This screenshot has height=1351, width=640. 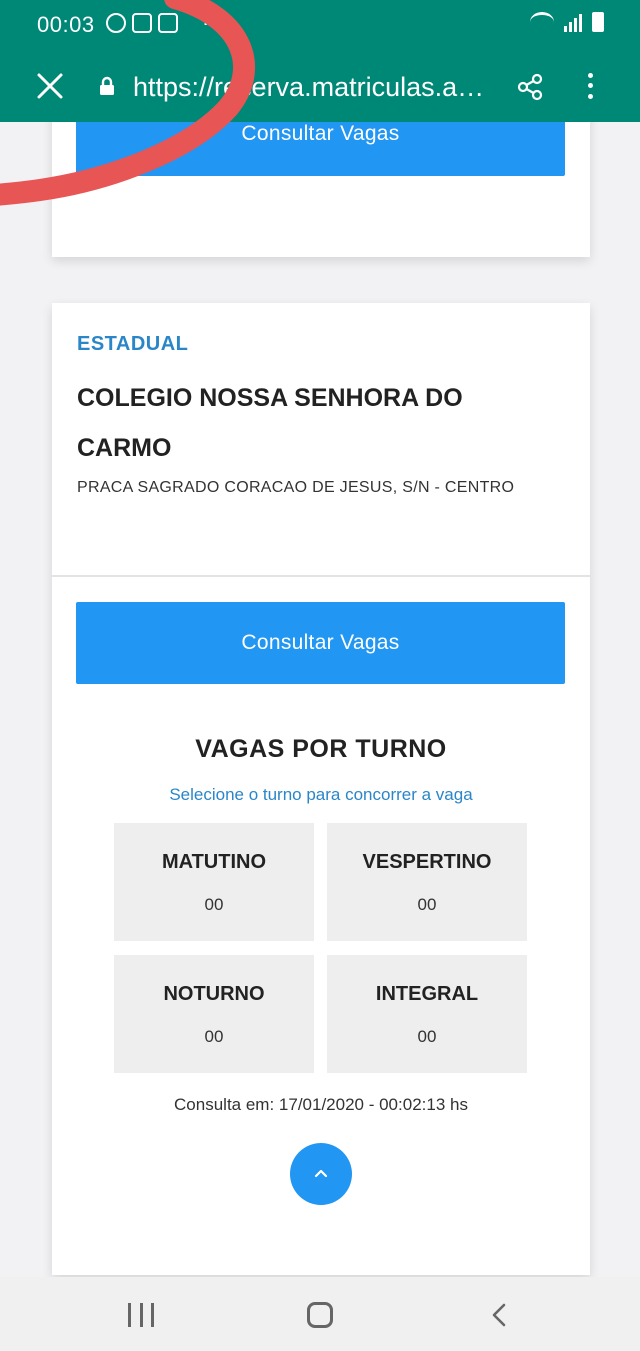 What do you see at coordinates (214, 862) in the screenshot?
I see `shift-name: MATUTINO` at bounding box center [214, 862].